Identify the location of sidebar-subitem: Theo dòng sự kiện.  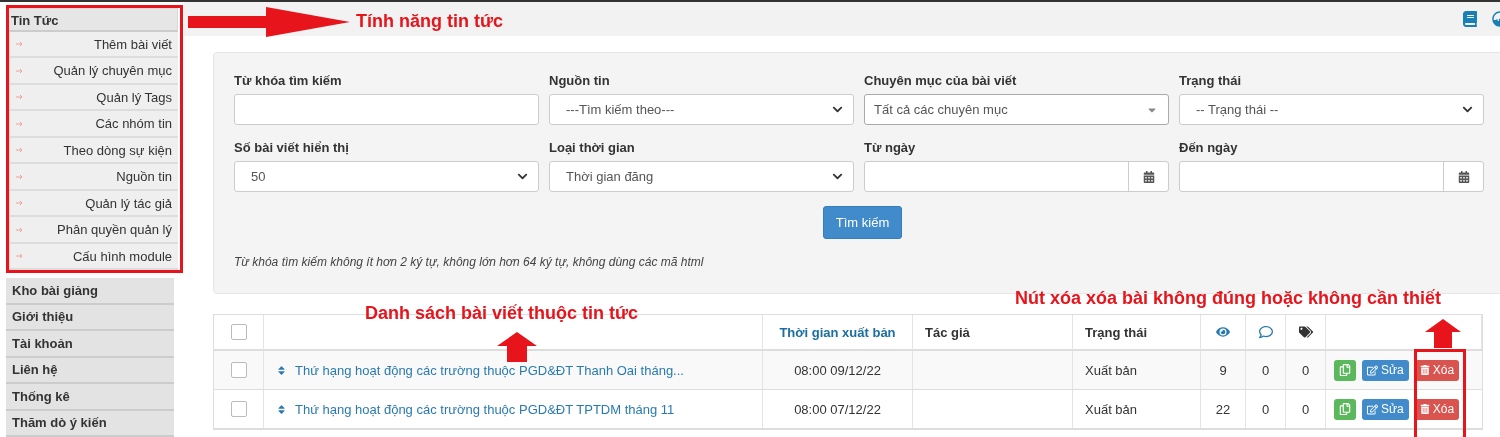
(93, 151).